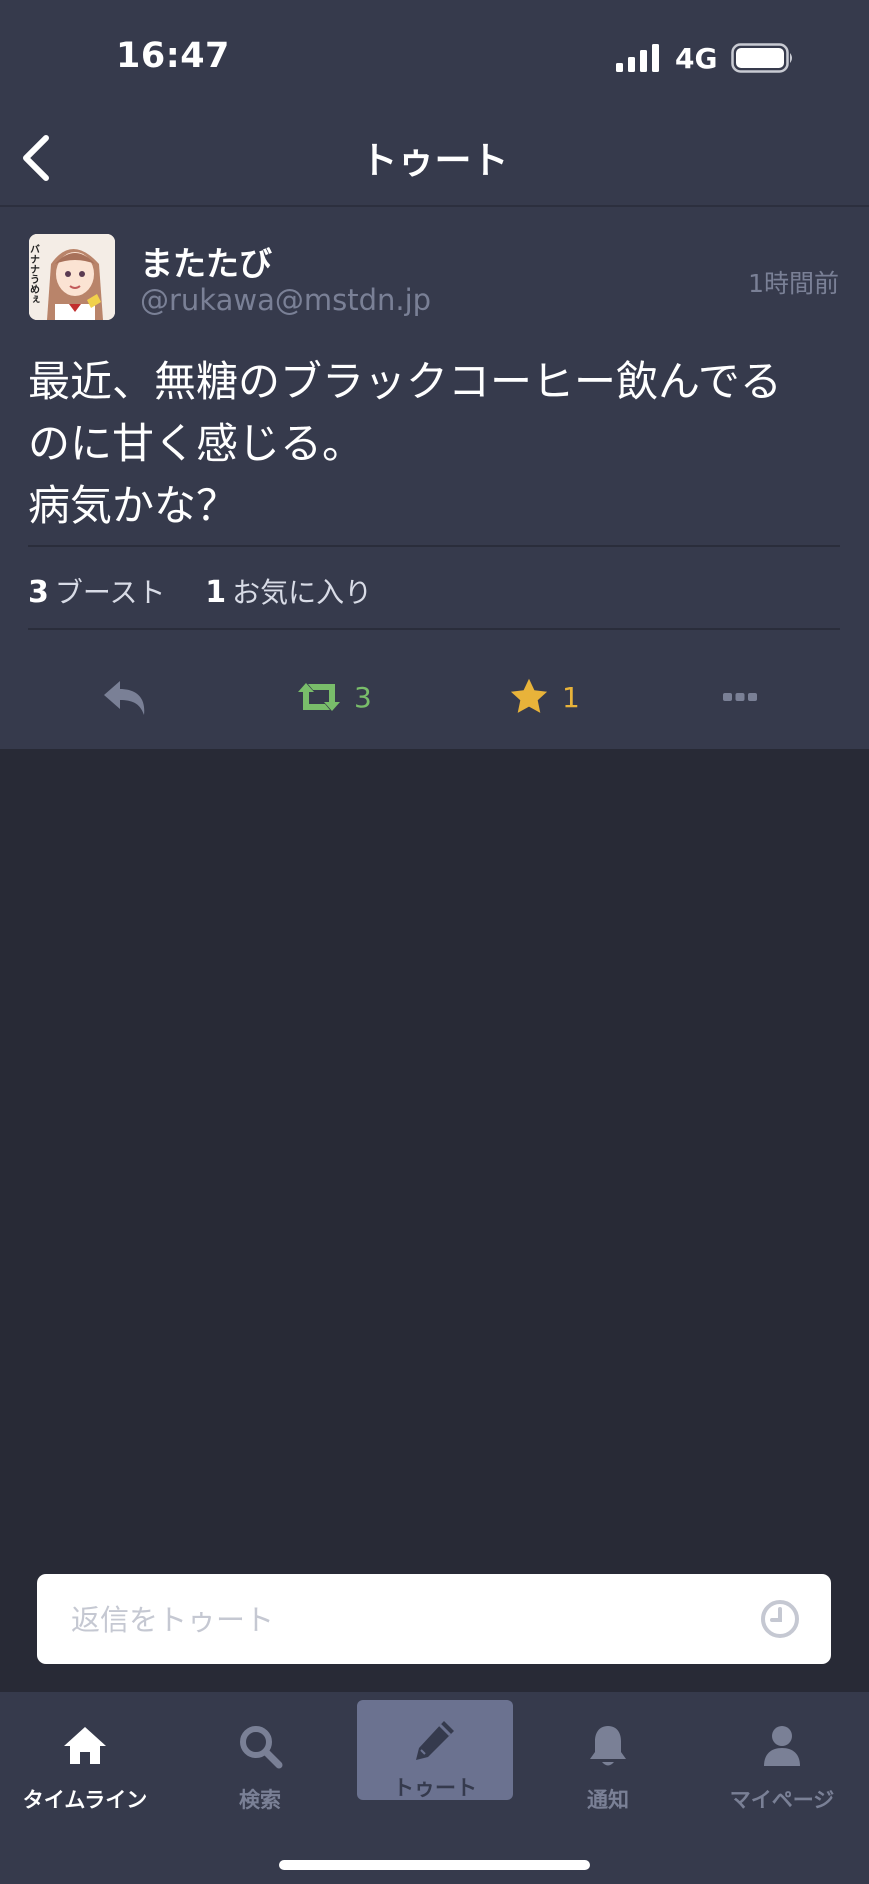 This screenshot has height=1884, width=869. I want to click on boost-button: 3, so click(334, 697).